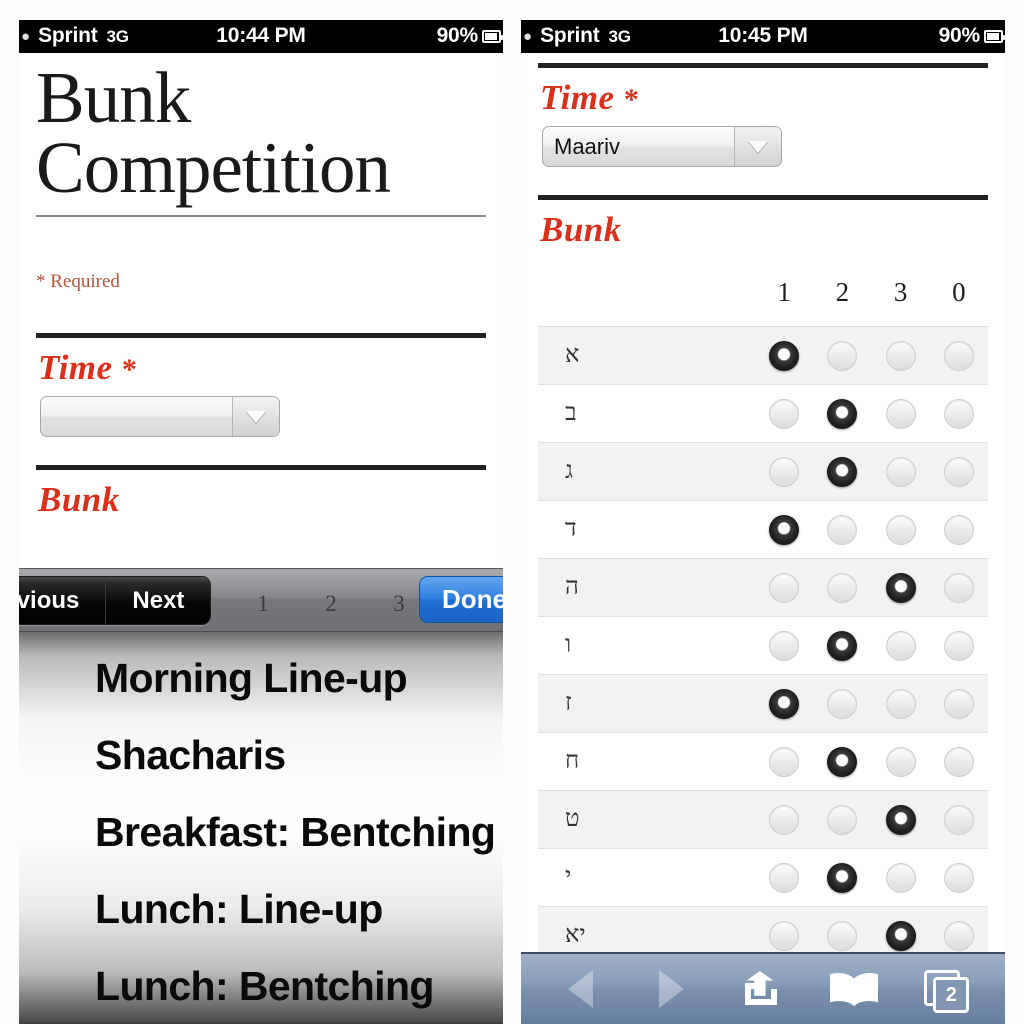 This screenshot has width=1024, height=1024. I want to click on picker-option: Shacharis, so click(261, 755).